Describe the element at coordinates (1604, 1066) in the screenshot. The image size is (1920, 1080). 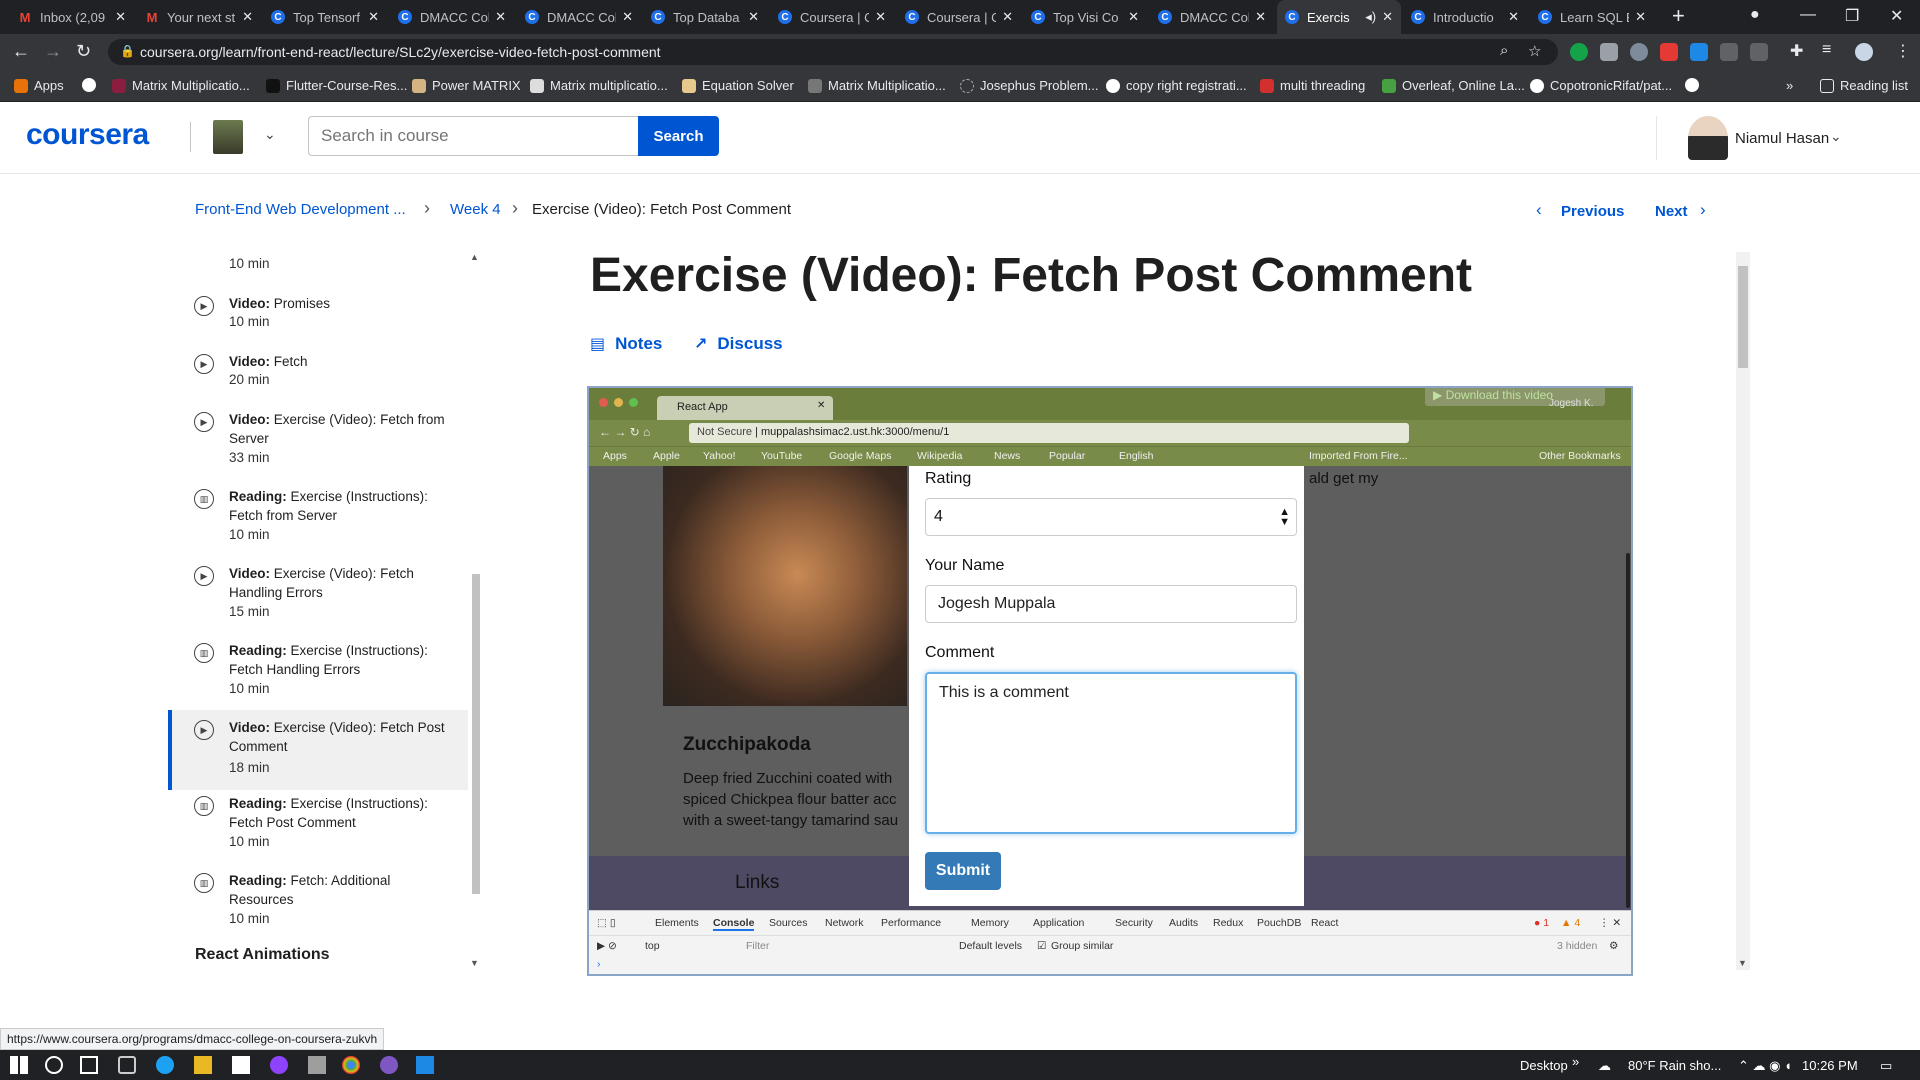
I see `weather-icon: ☁` at that location.